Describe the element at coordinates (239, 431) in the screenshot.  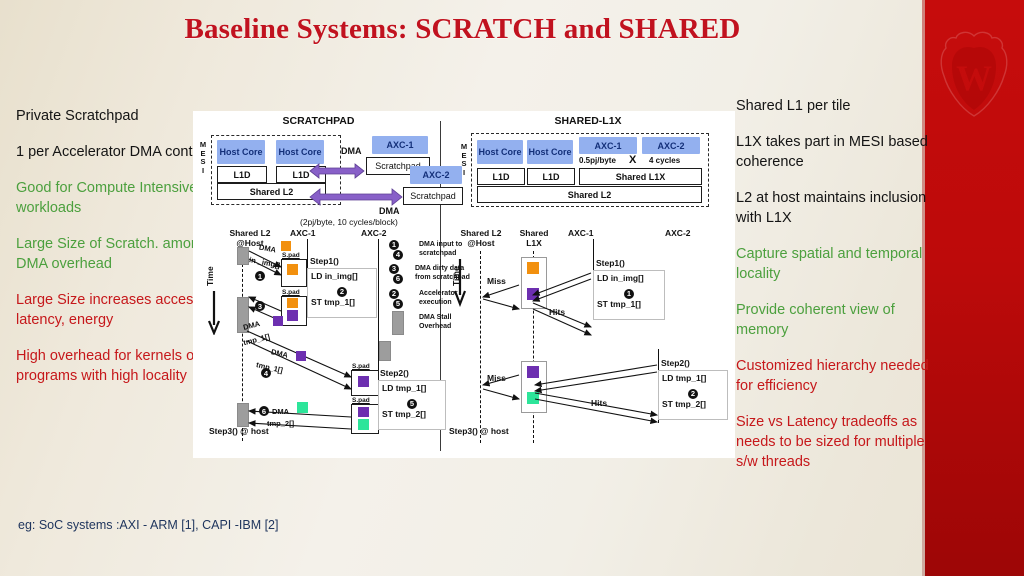
I see `scratch-step3-label: Step3() @ host` at that location.